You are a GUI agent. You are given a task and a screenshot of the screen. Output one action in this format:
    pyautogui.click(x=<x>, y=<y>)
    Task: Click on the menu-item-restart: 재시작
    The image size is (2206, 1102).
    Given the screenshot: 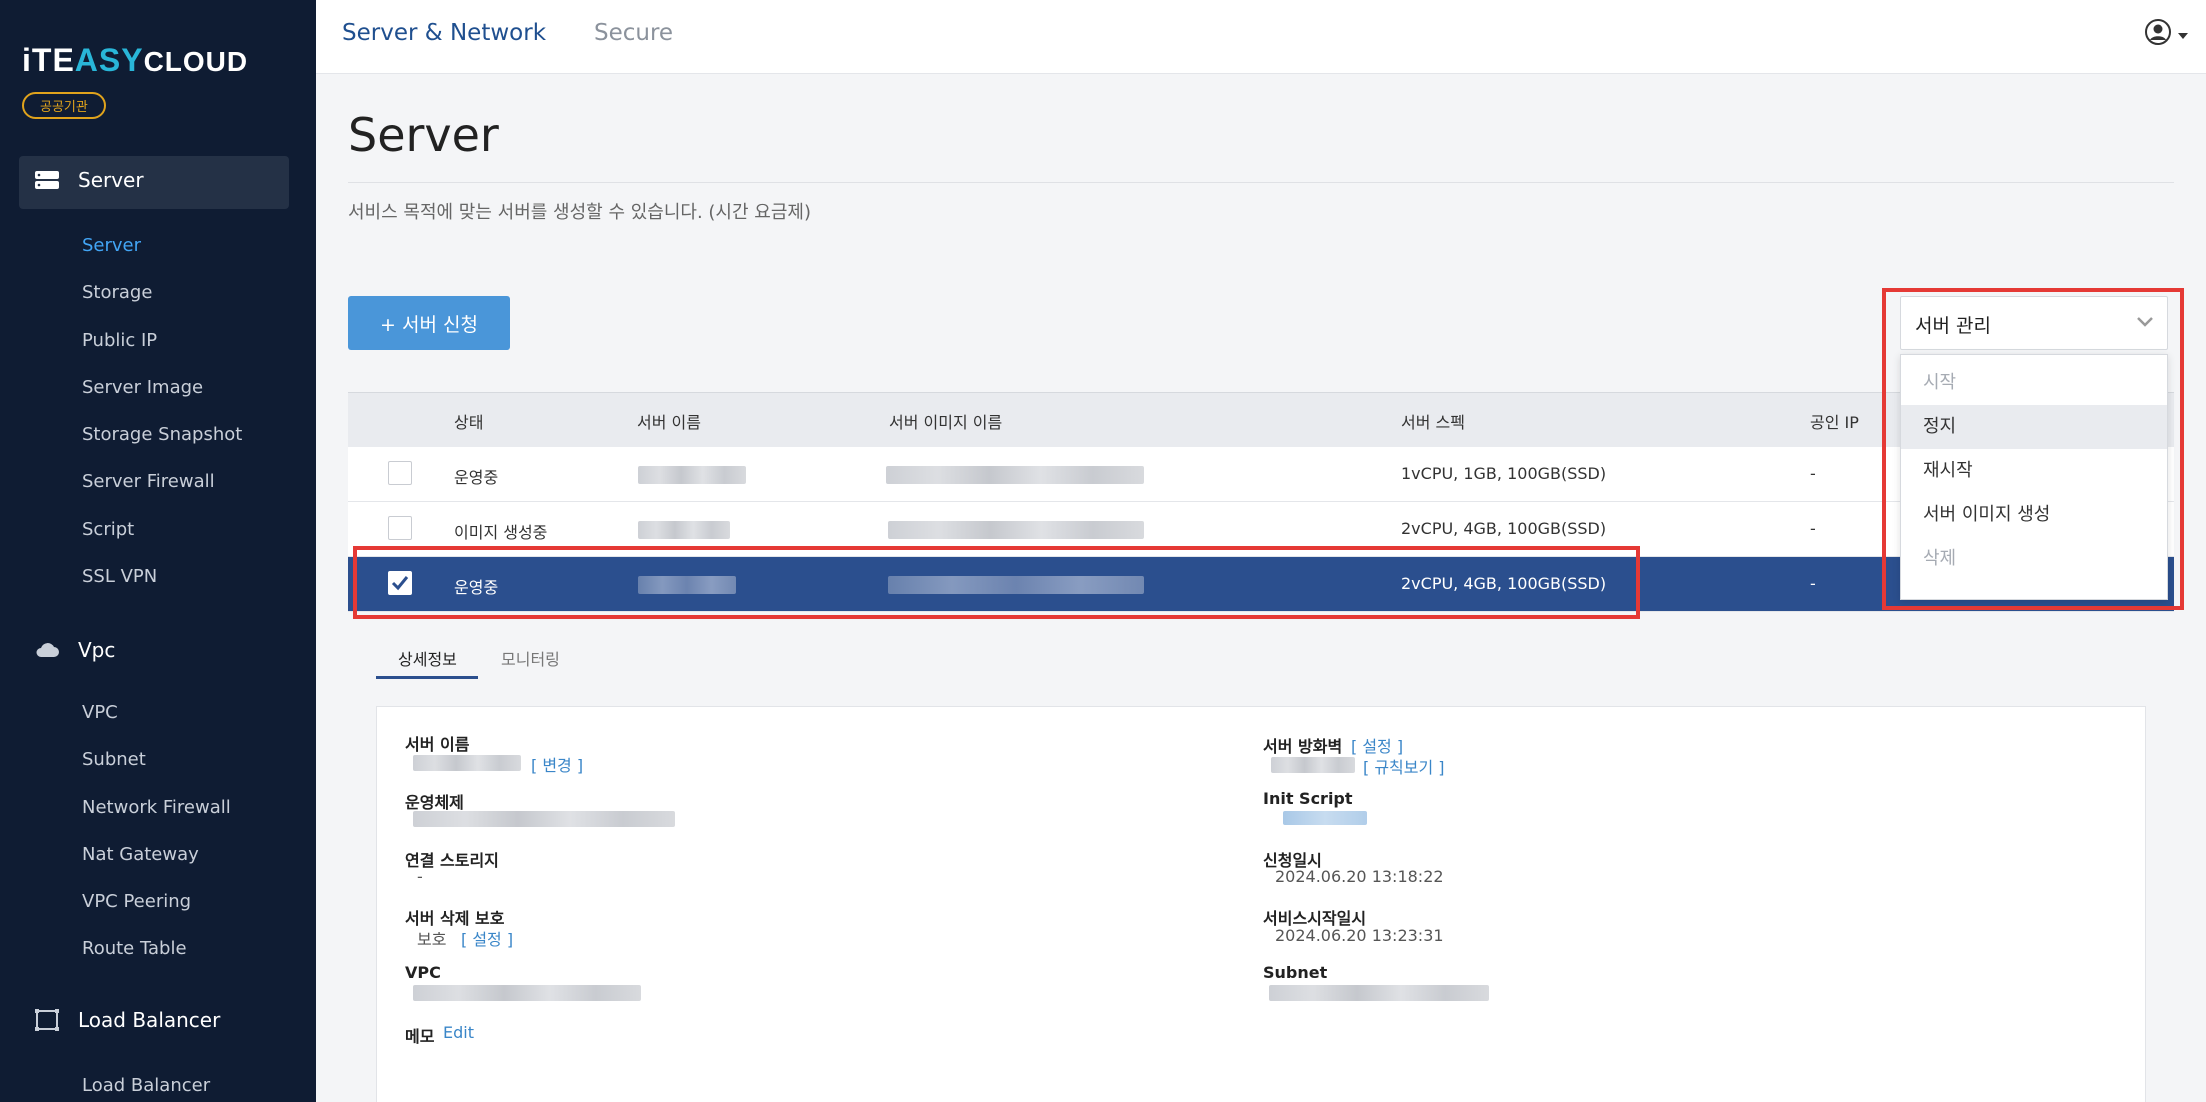 What is the action you would take?
    pyautogui.click(x=2034, y=471)
    